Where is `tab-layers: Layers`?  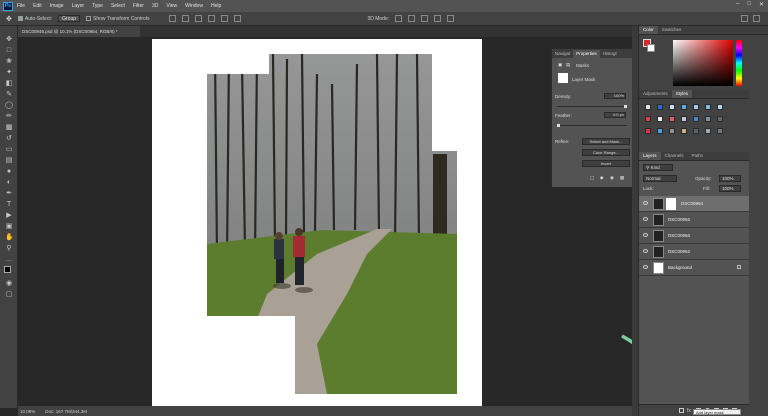 tab-layers: Layers is located at coordinates (650, 156).